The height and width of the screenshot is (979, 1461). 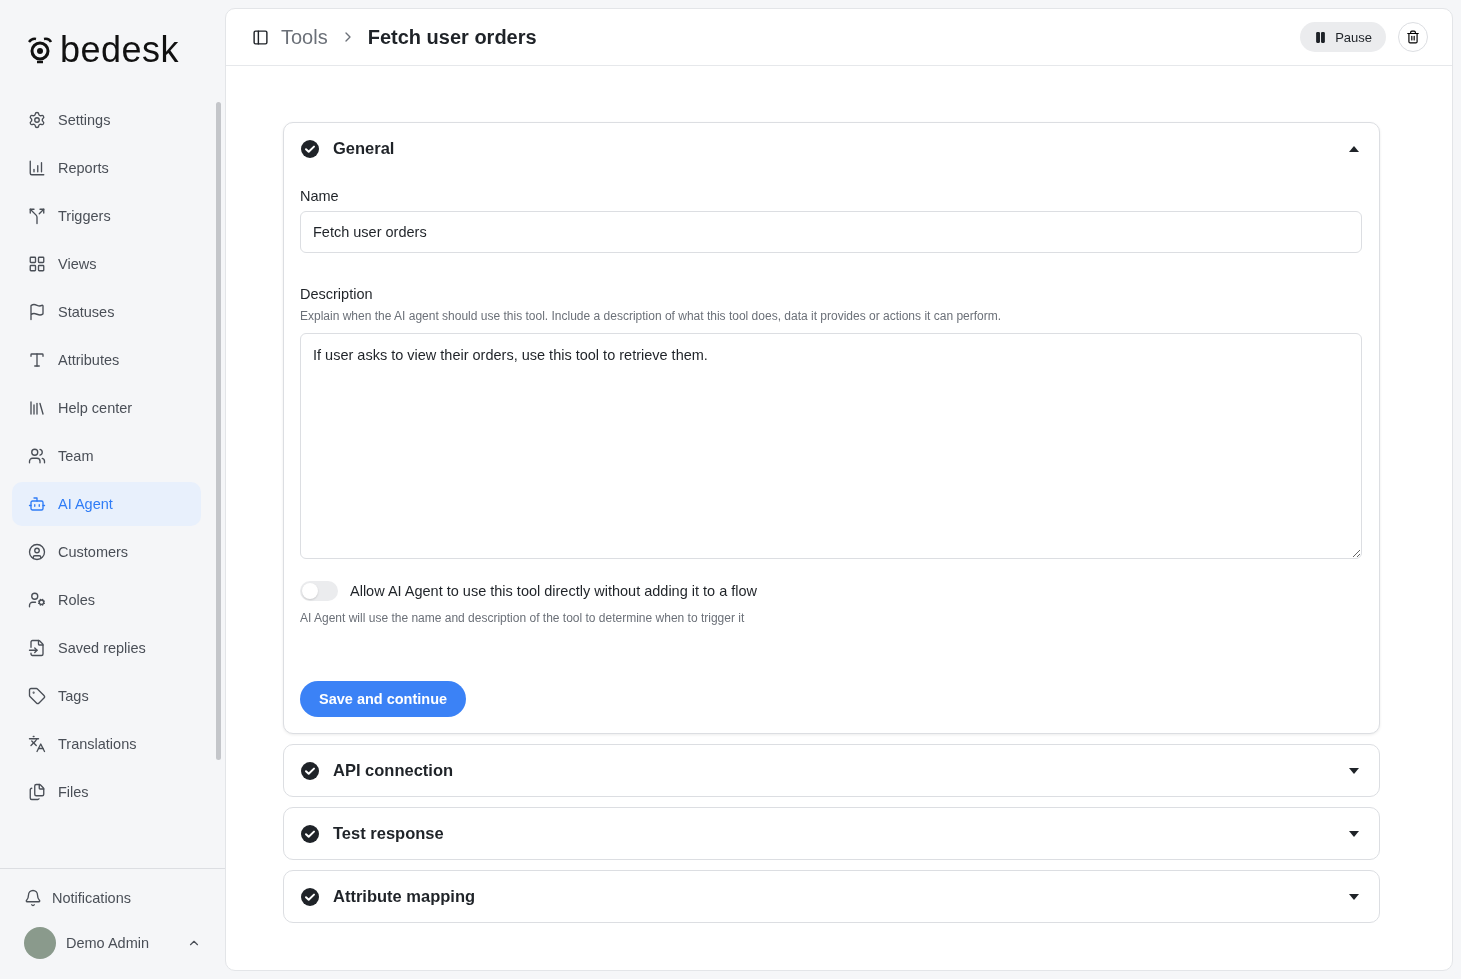 What do you see at coordinates (106, 696) in the screenshot?
I see `sidebar-item: Tags` at bounding box center [106, 696].